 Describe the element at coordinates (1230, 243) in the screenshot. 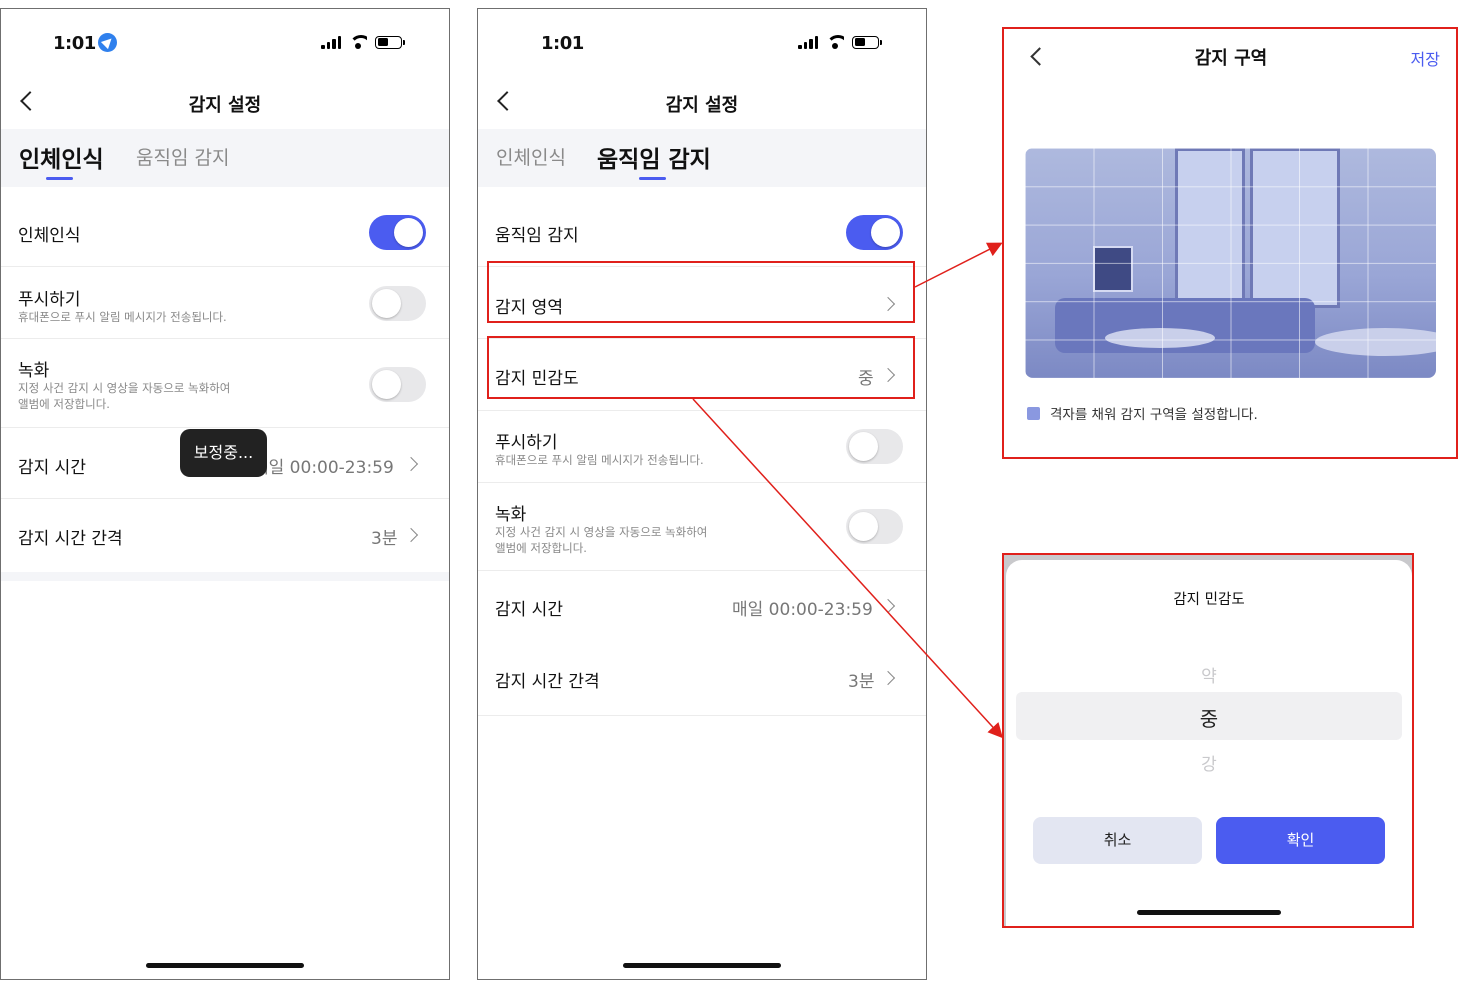

I see `highlight-zone-panel` at that location.